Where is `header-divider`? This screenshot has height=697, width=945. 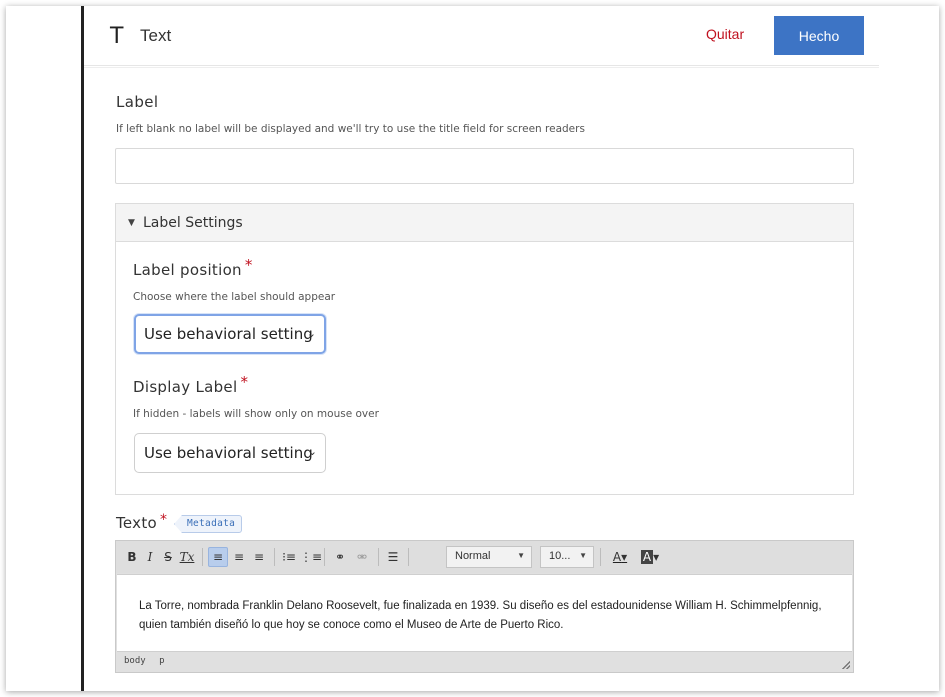
header-divider is located at coordinates (481, 67).